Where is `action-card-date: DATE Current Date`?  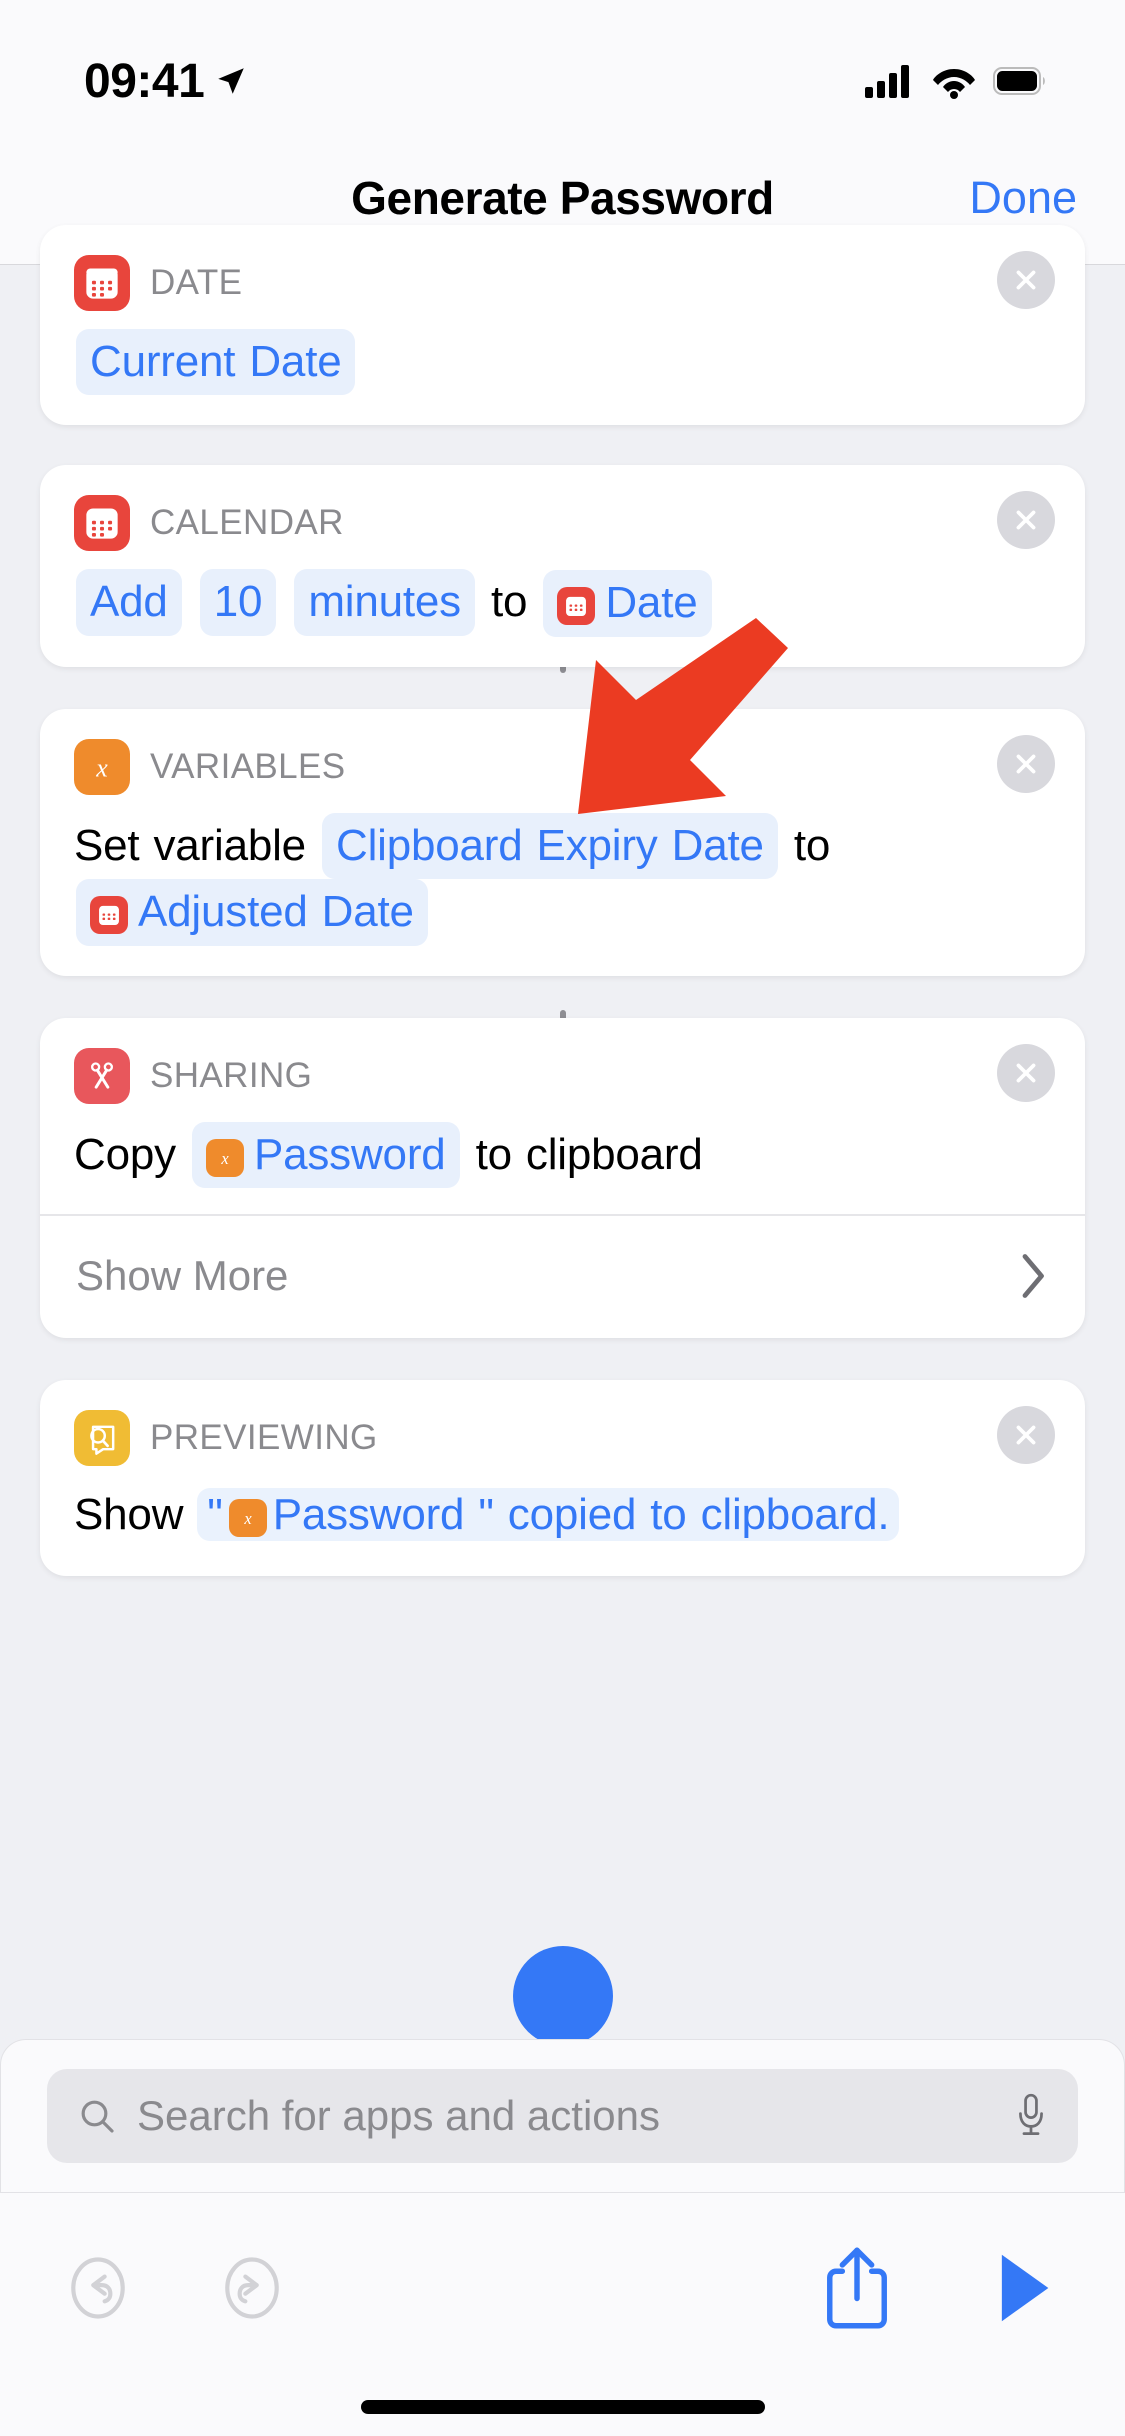 action-card-date: DATE Current Date is located at coordinates (562, 325).